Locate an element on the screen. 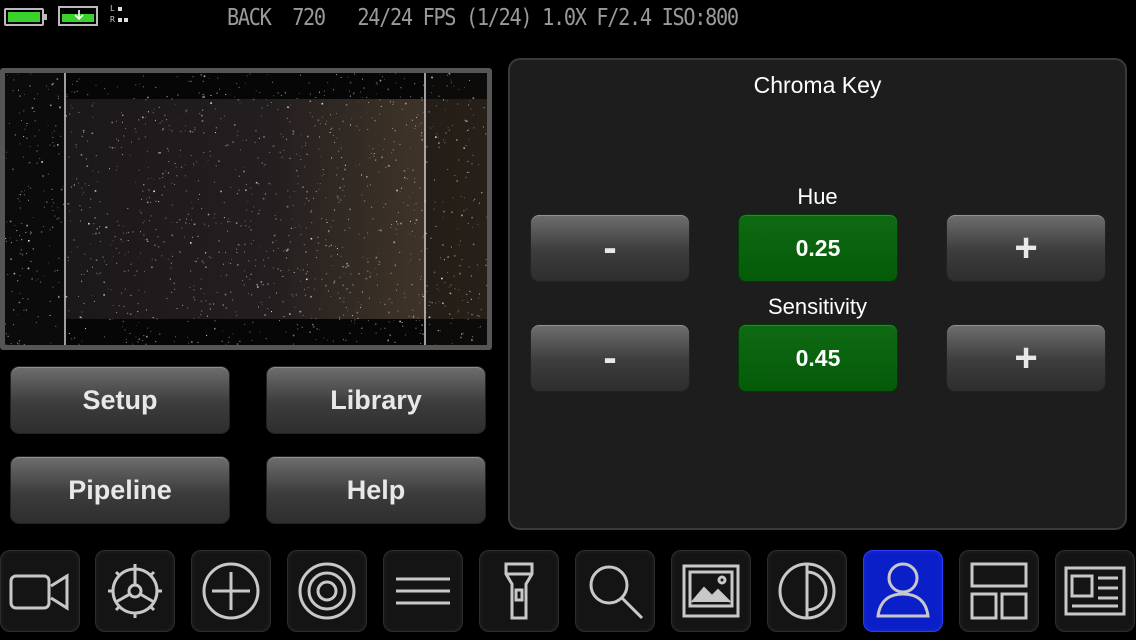  battery-icon is located at coordinates (25, 17).